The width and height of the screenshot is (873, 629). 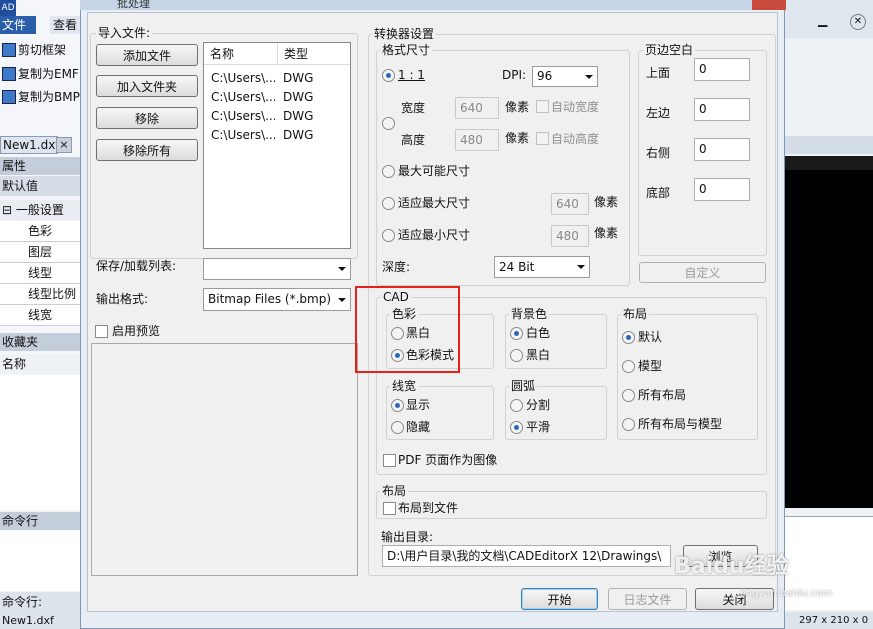 What do you see at coordinates (628, 366) in the screenshot?
I see `layout-model-radio` at bounding box center [628, 366].